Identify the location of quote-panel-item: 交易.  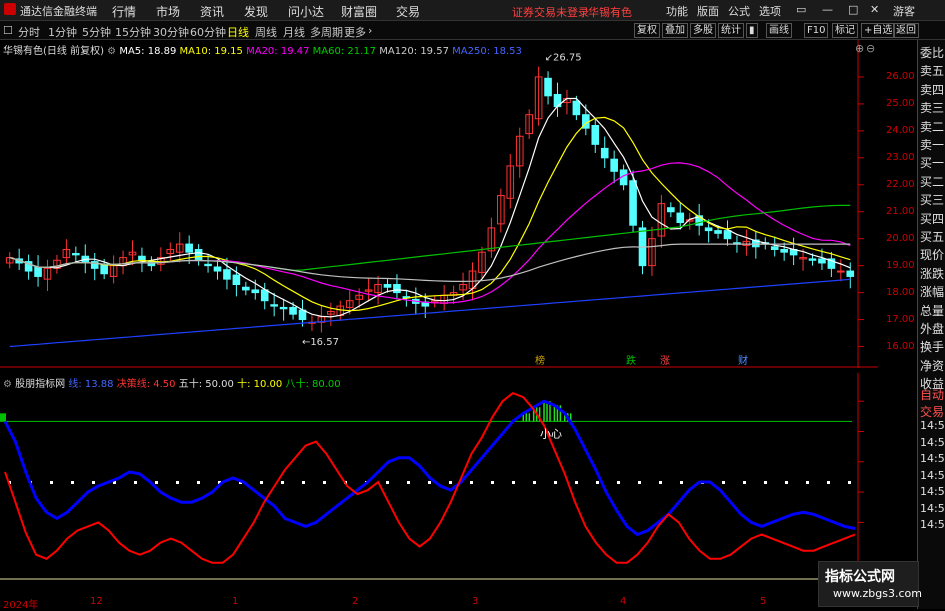
(932, 411).